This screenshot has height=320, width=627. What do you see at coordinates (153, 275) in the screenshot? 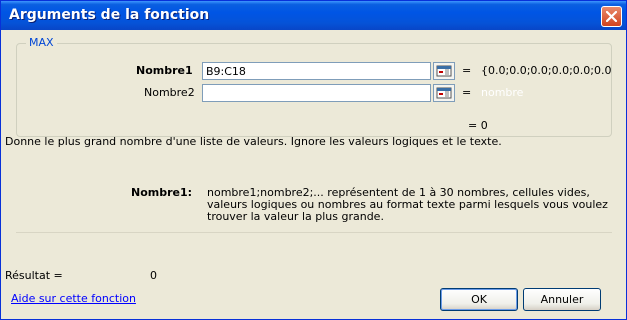
I see `result-value: 0` at bounding box center [153, 275].